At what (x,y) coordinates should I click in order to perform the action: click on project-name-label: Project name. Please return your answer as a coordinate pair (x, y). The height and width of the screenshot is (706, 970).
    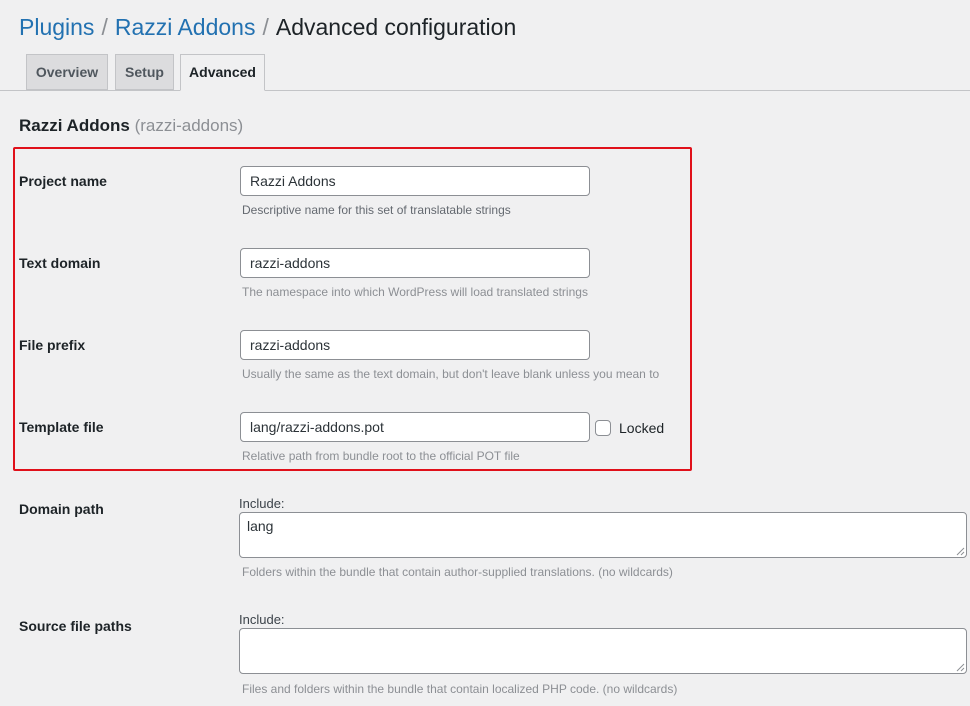
    Looking at the image, I should click on (63, 181).